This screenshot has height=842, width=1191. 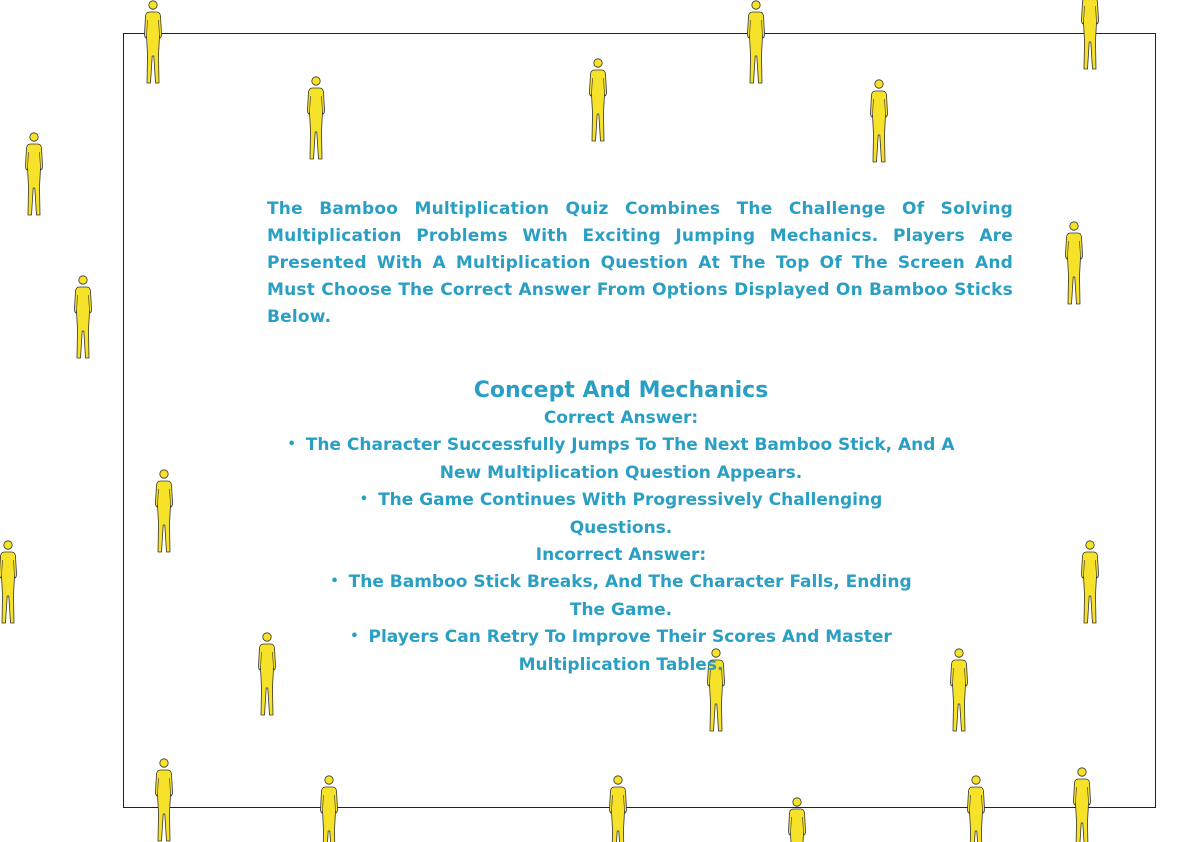 What do you see at coordinates (621, 555) in the screenshot?
I see `incorrect-answer-heading: Incorrect Answer:` at bounding box center [621, 555].